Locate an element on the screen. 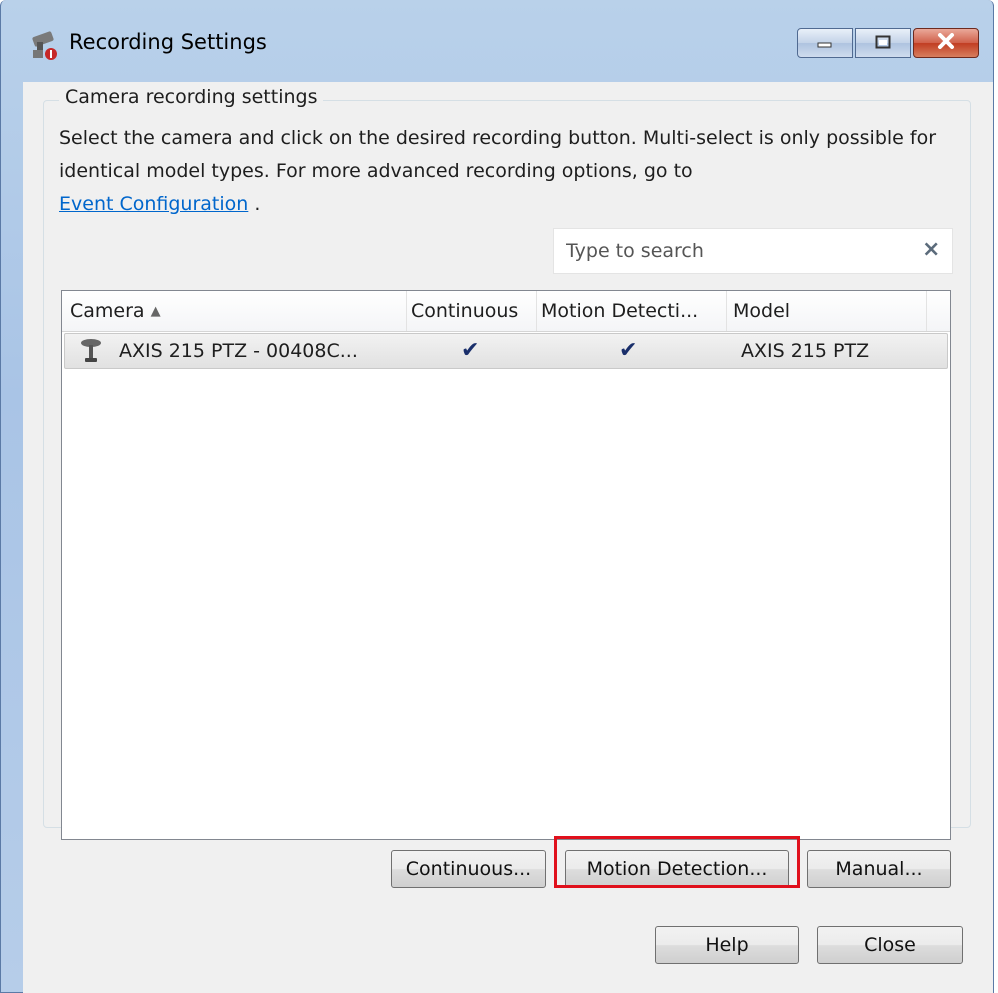 Image resolution: width=998 pixels, height=993 pixels. search-input is located at coordinates (734, 251).